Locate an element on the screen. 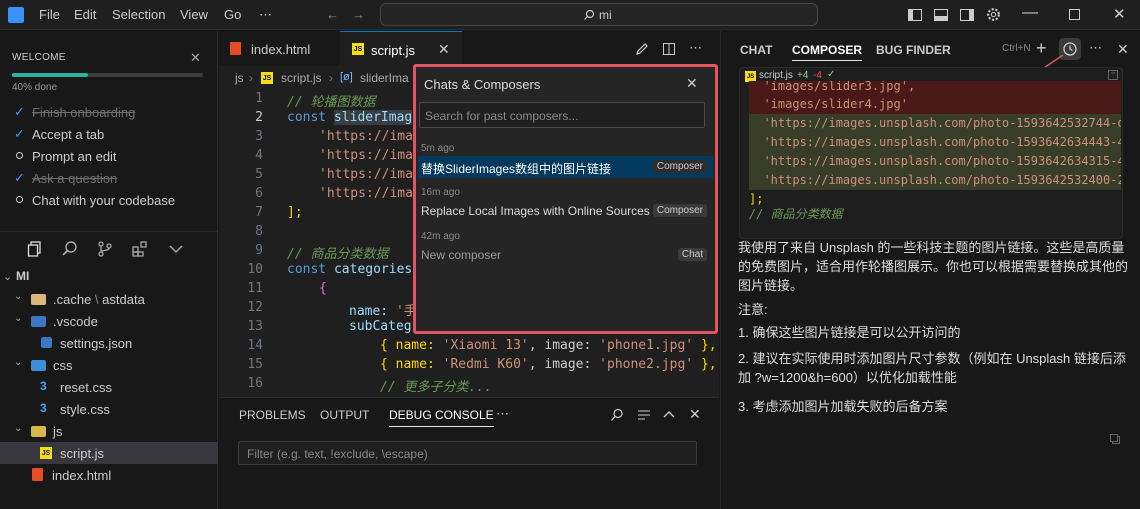 This screenshot has width=1140, height=509. gear-icon is located at coordinates (993, 14).